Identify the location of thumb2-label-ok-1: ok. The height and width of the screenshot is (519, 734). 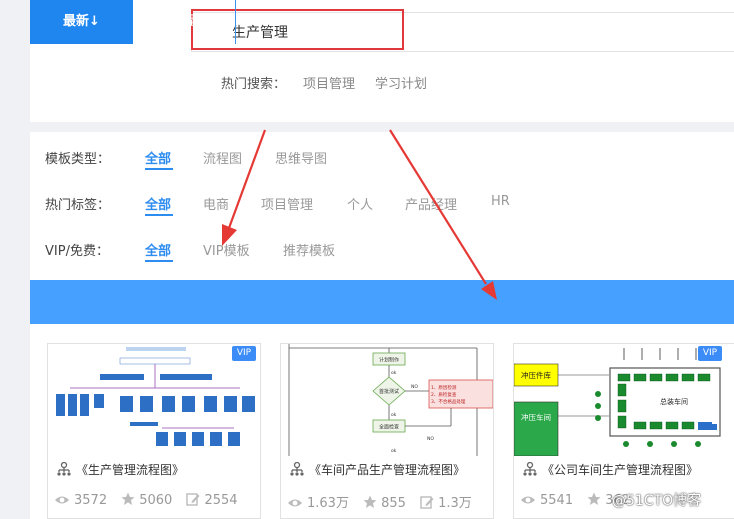
(394, 415).